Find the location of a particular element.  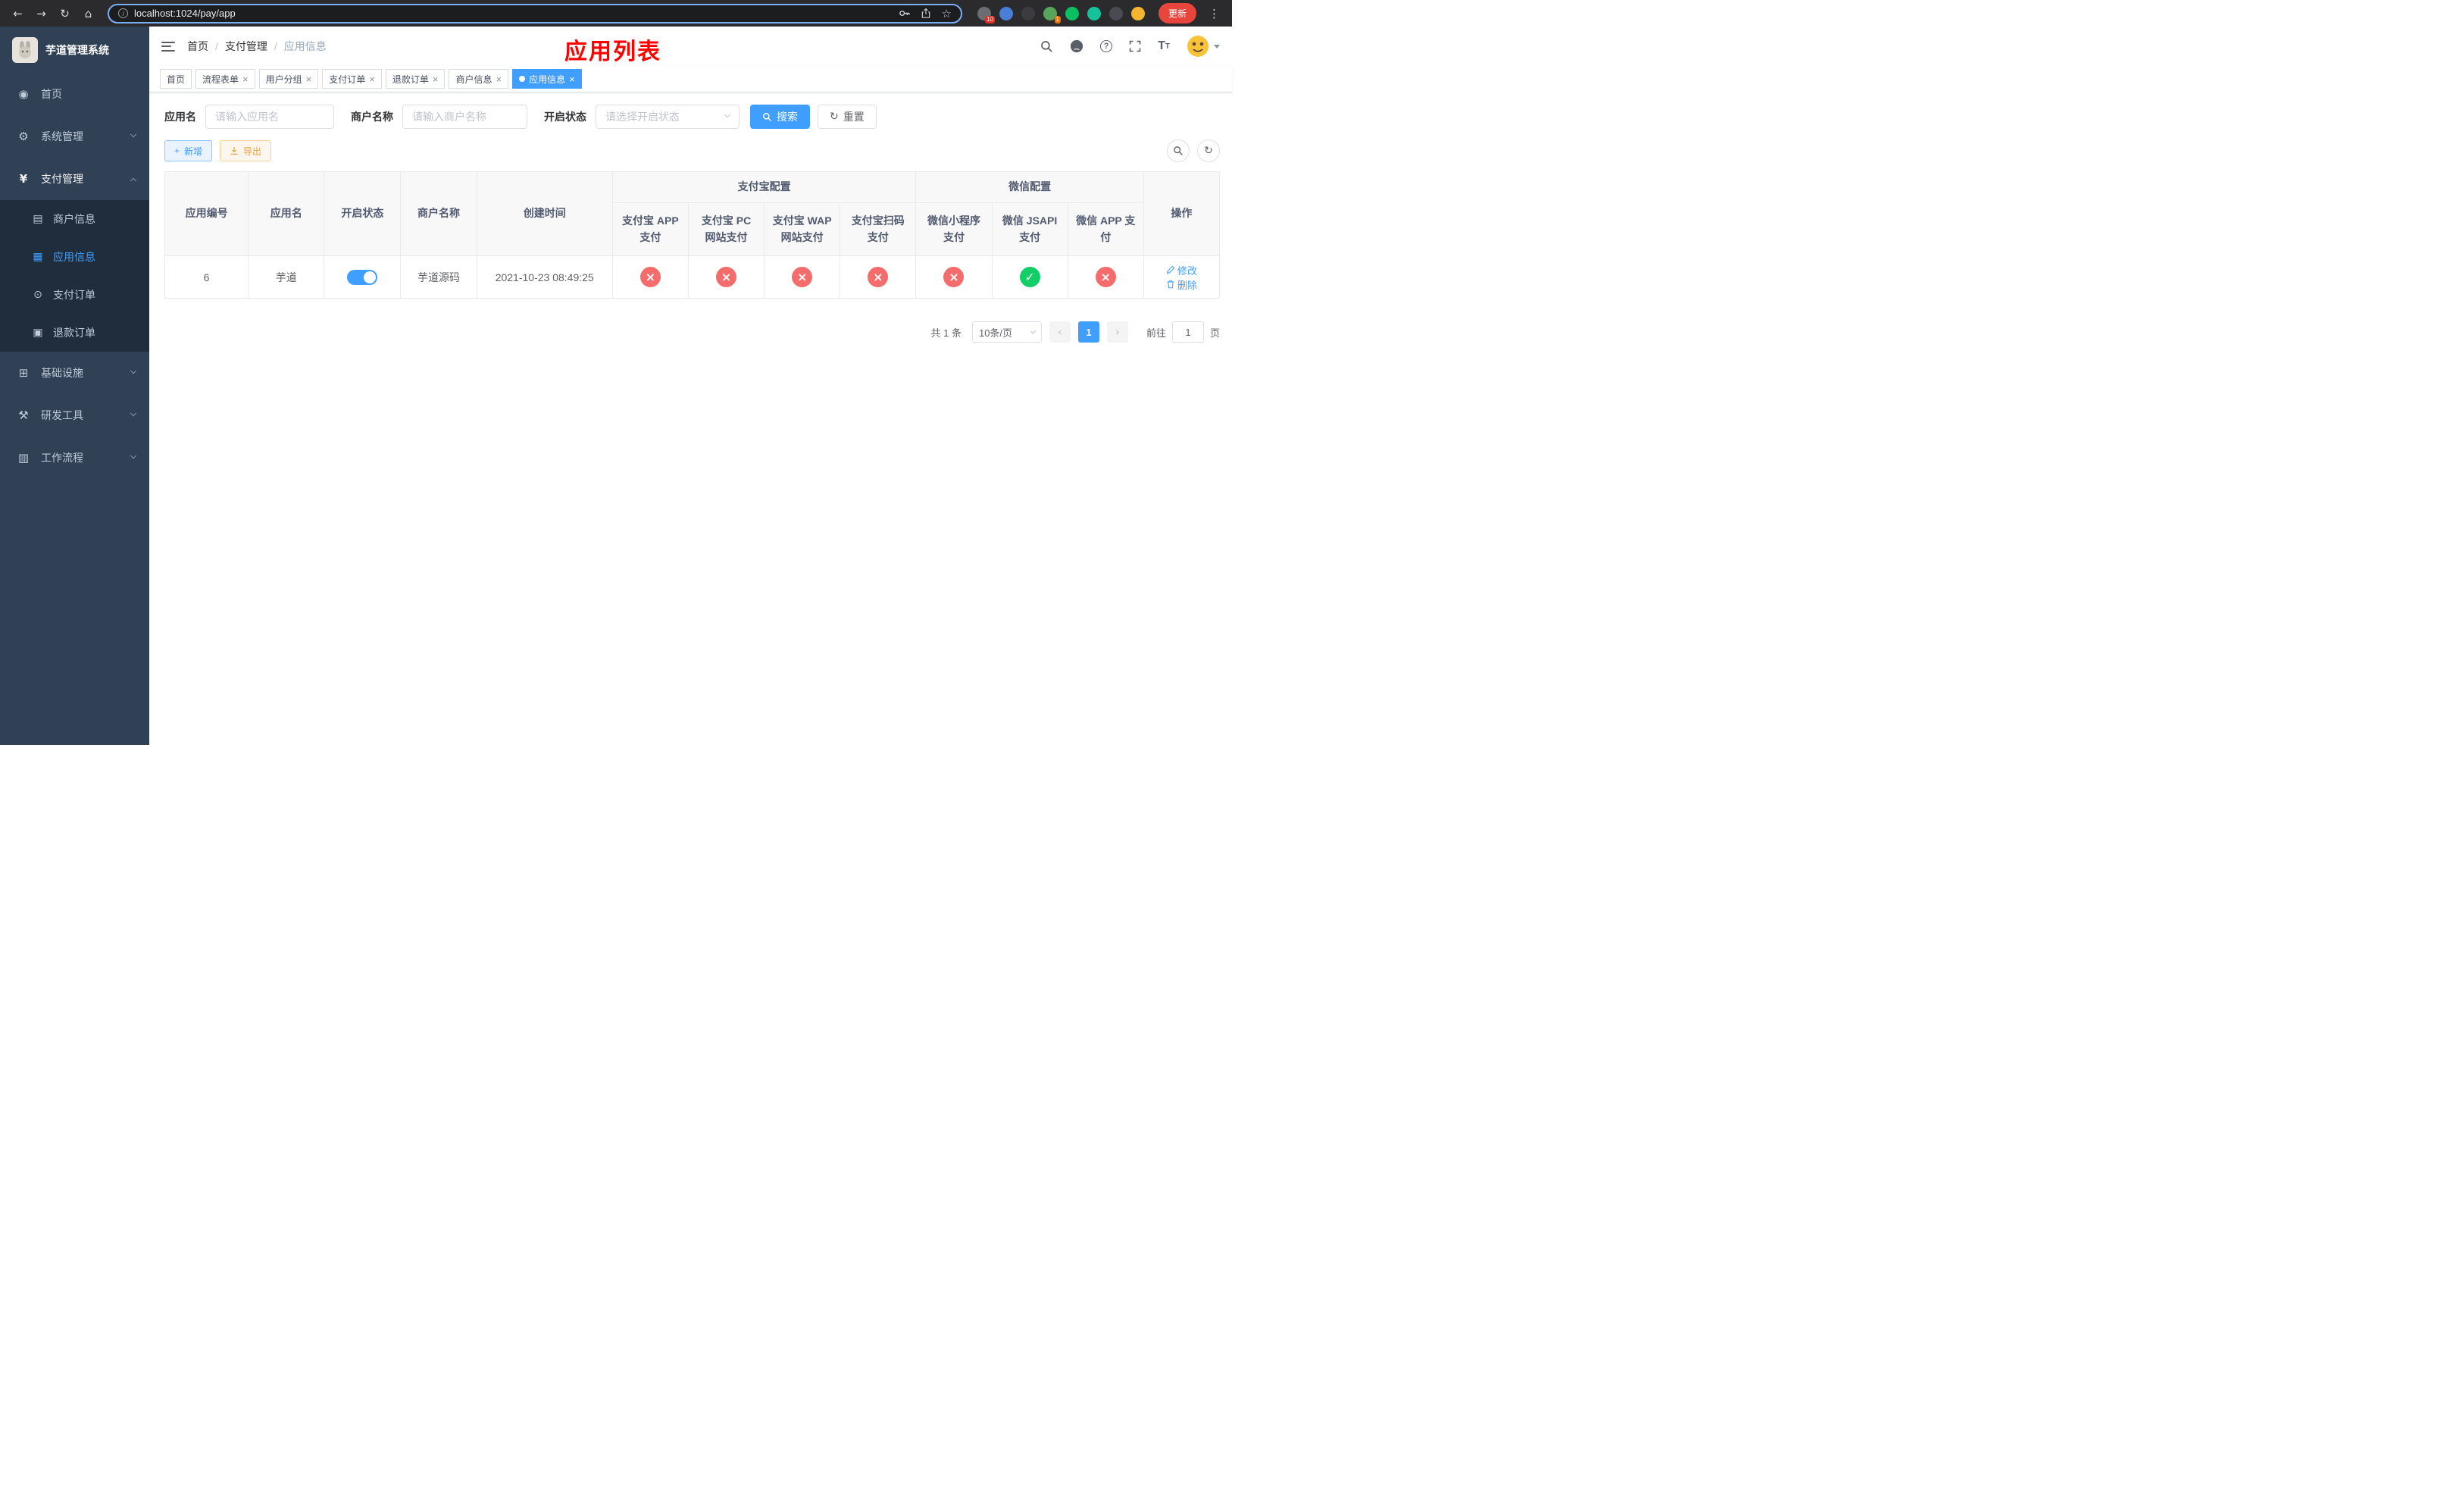

tab-user-group: 用户分组 × is located at coordinates (288, 79).